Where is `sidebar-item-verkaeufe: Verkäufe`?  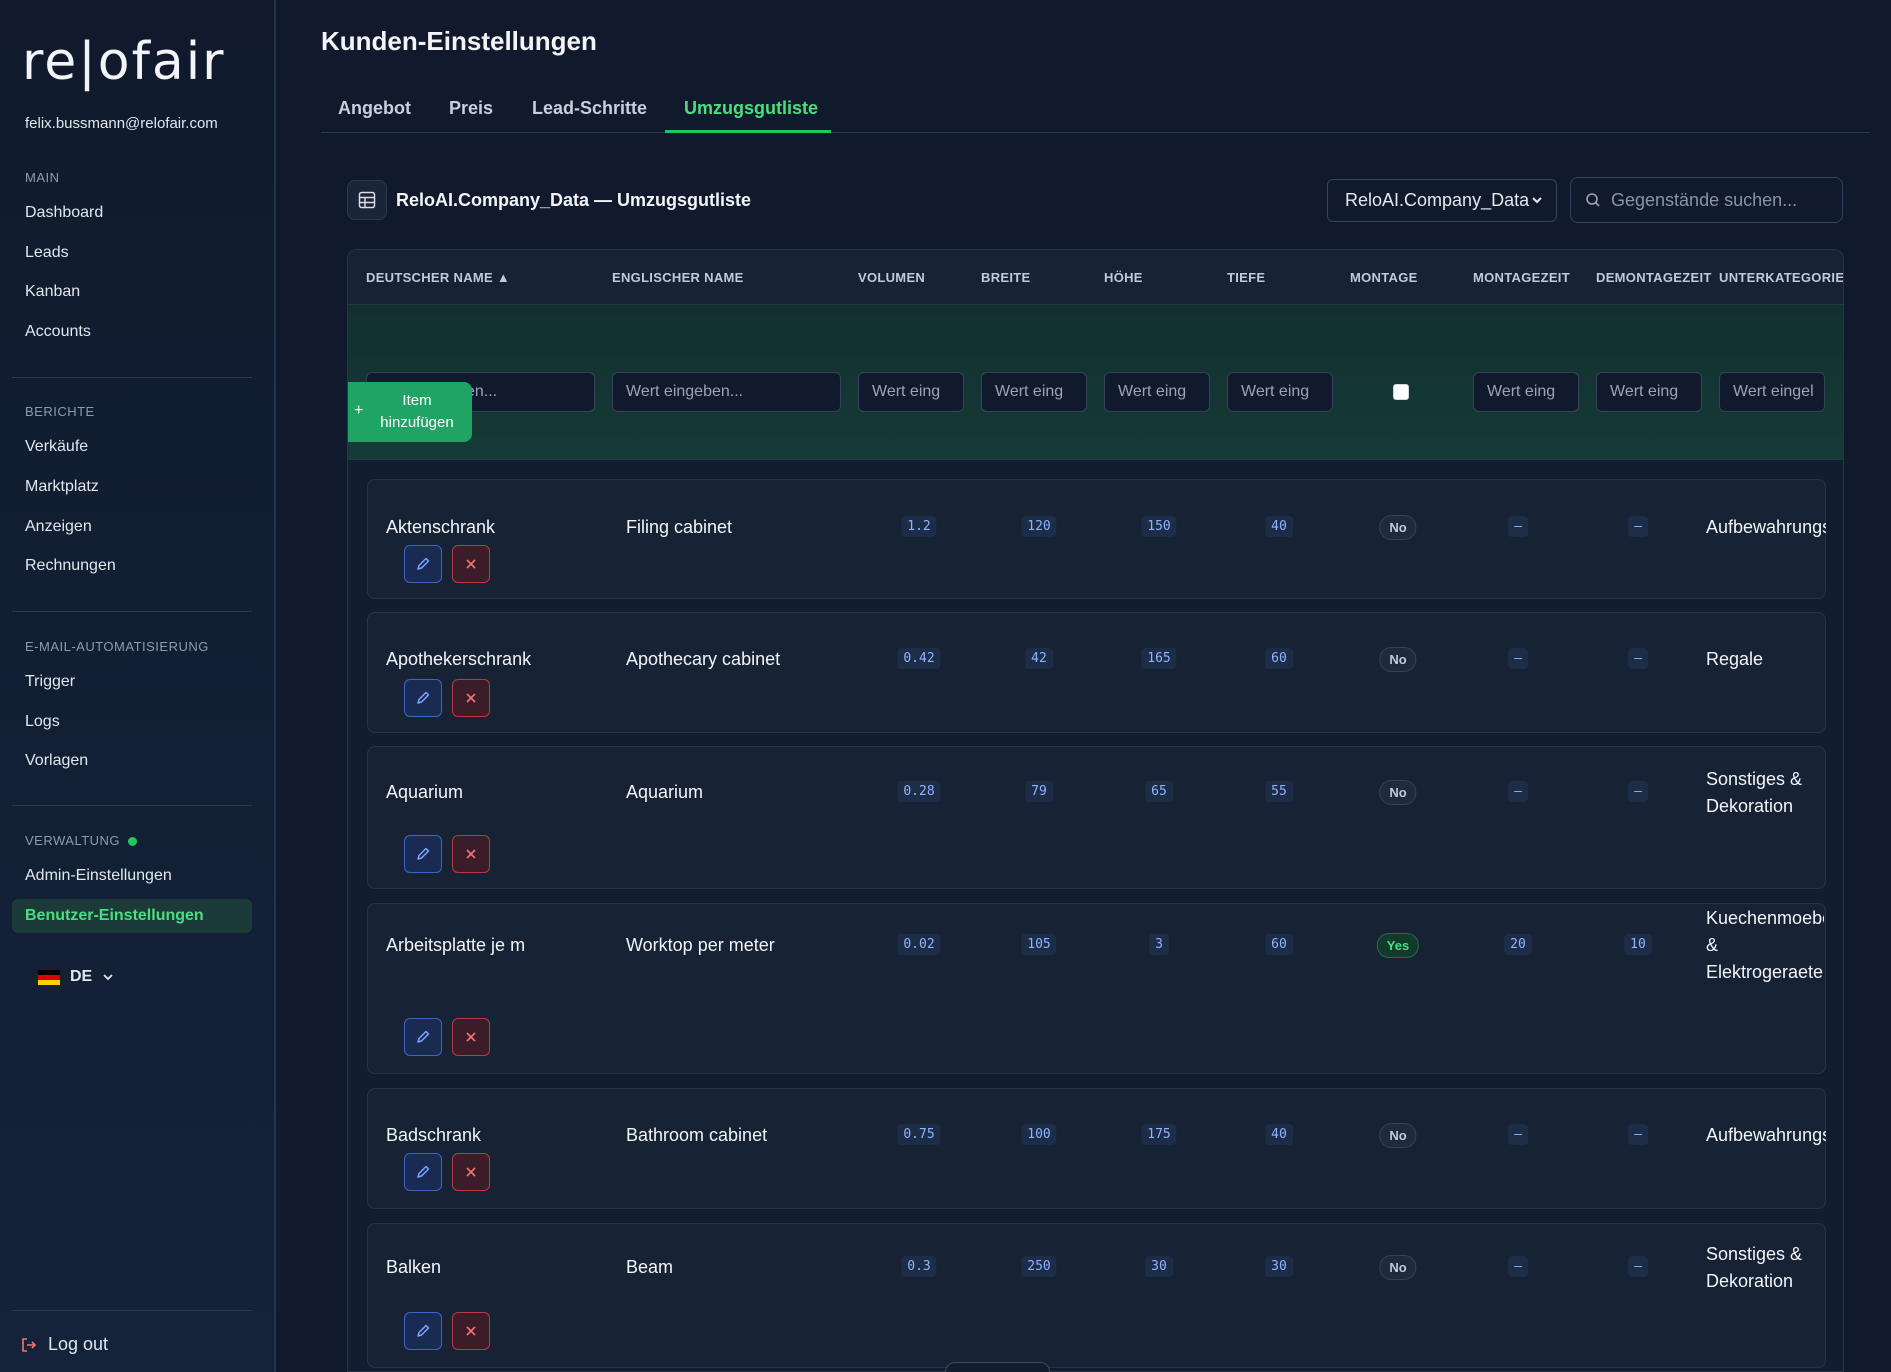
sidebar-item-verkaeufe: Verkäufe is located at coordinates (56, 447).